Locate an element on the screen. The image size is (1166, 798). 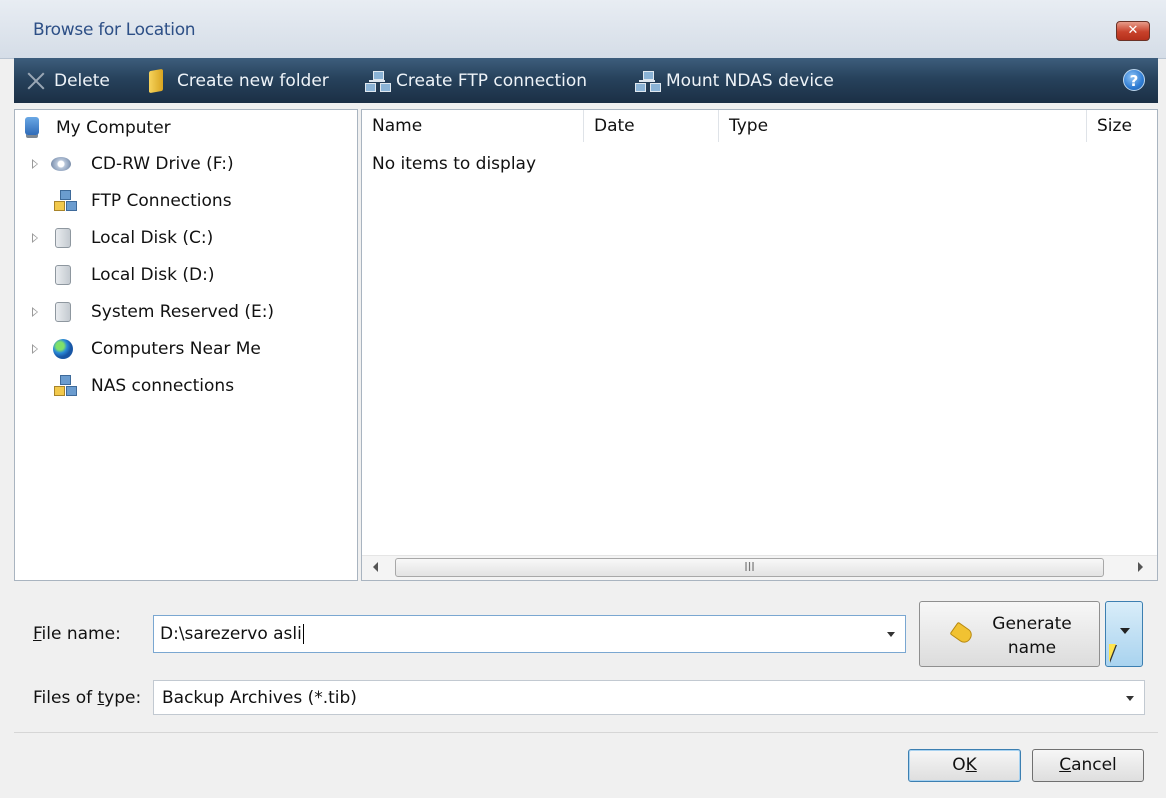
horizontal-scrollbar: III is located at coordinates (759, 567).